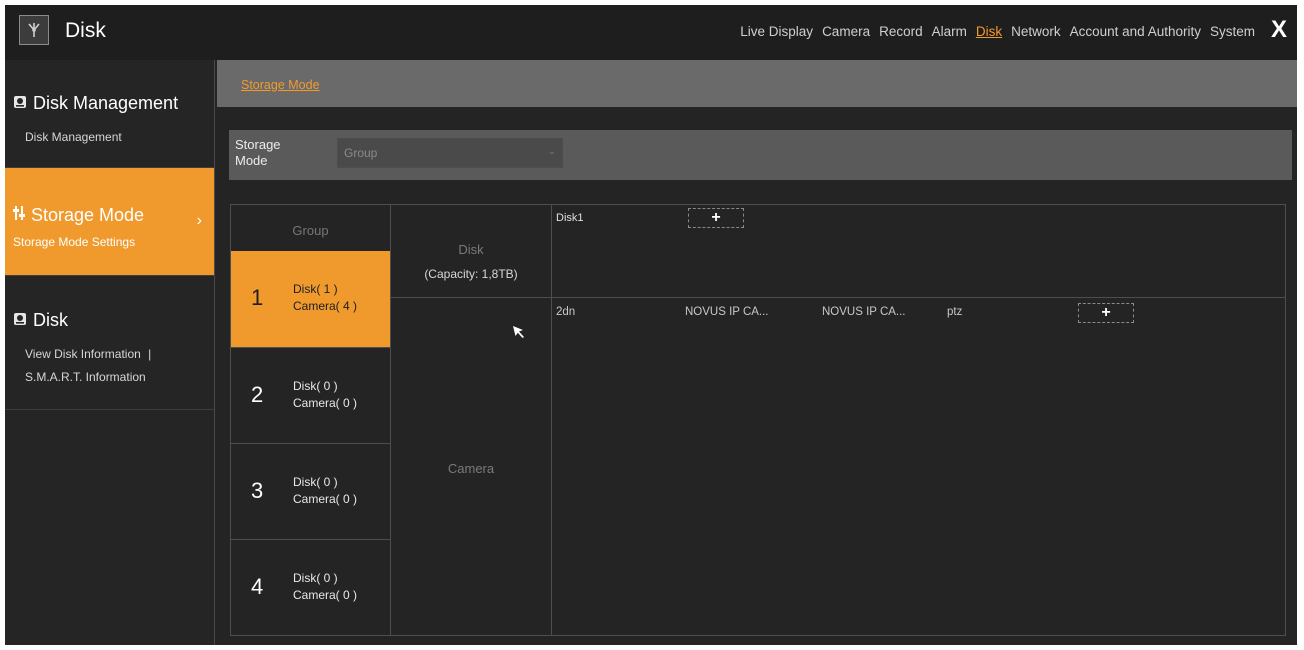 Image resolution: width=1304 pixels, height=650 pixels. Describe the element at coordinates (760, 155) in the screenshot. I see `storage-mode-row: Storage Mode Group ⌄` at that location.